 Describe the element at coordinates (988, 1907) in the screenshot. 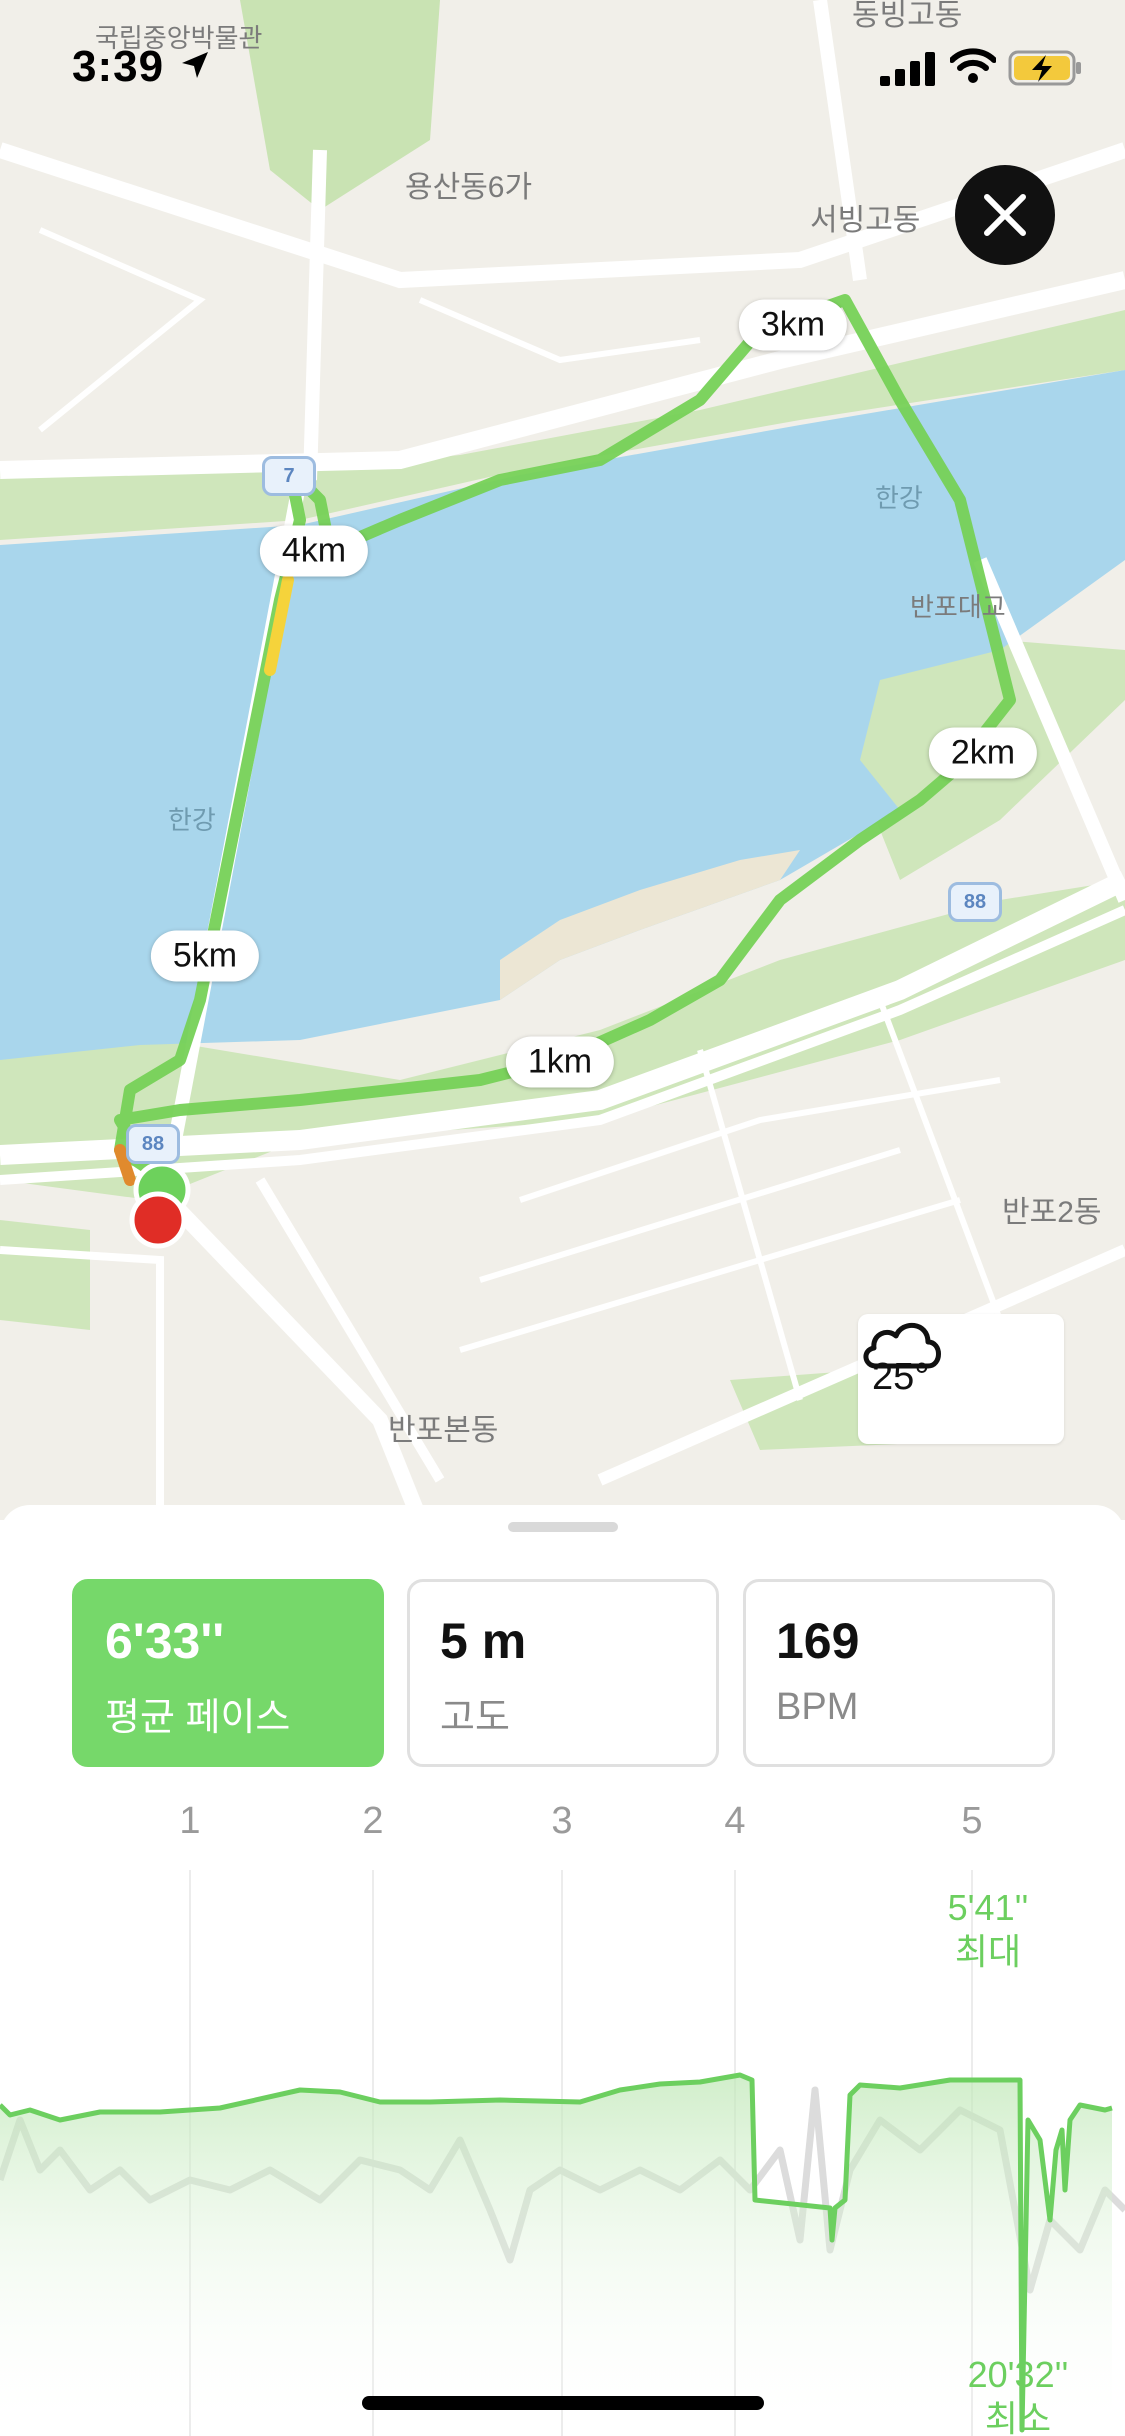

I see `max-pace-value: 5'41''` at that location.